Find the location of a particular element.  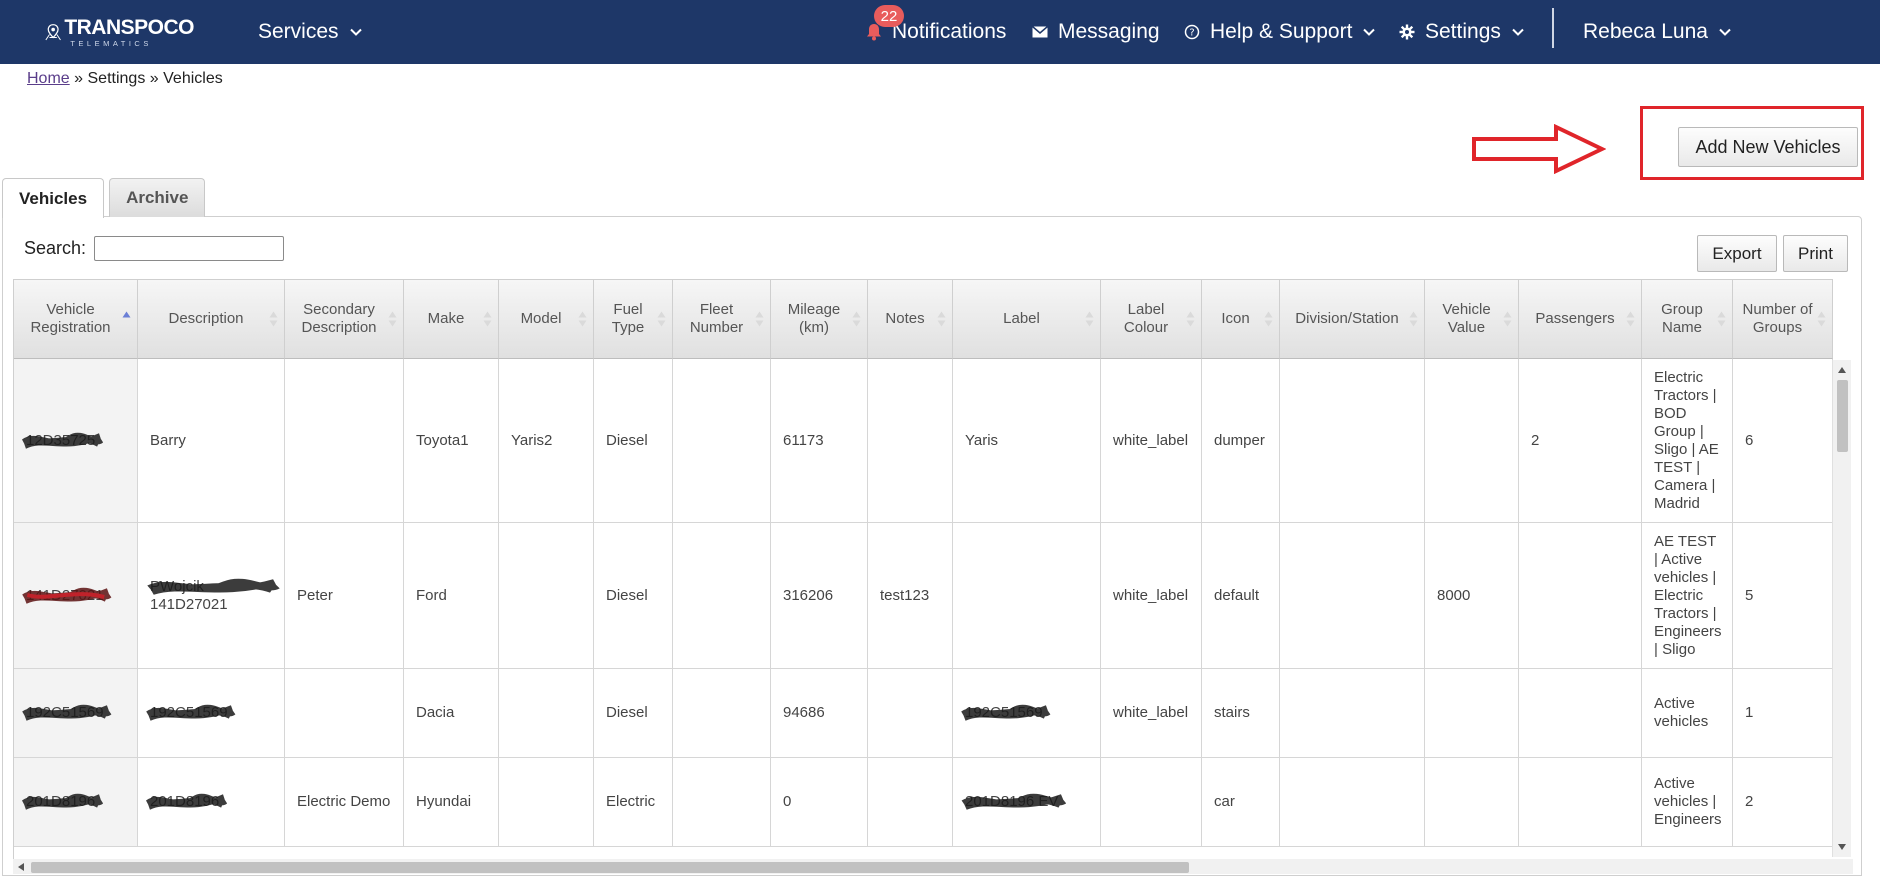

table-cell-value: 316206 is located at coordinates (808, 595).